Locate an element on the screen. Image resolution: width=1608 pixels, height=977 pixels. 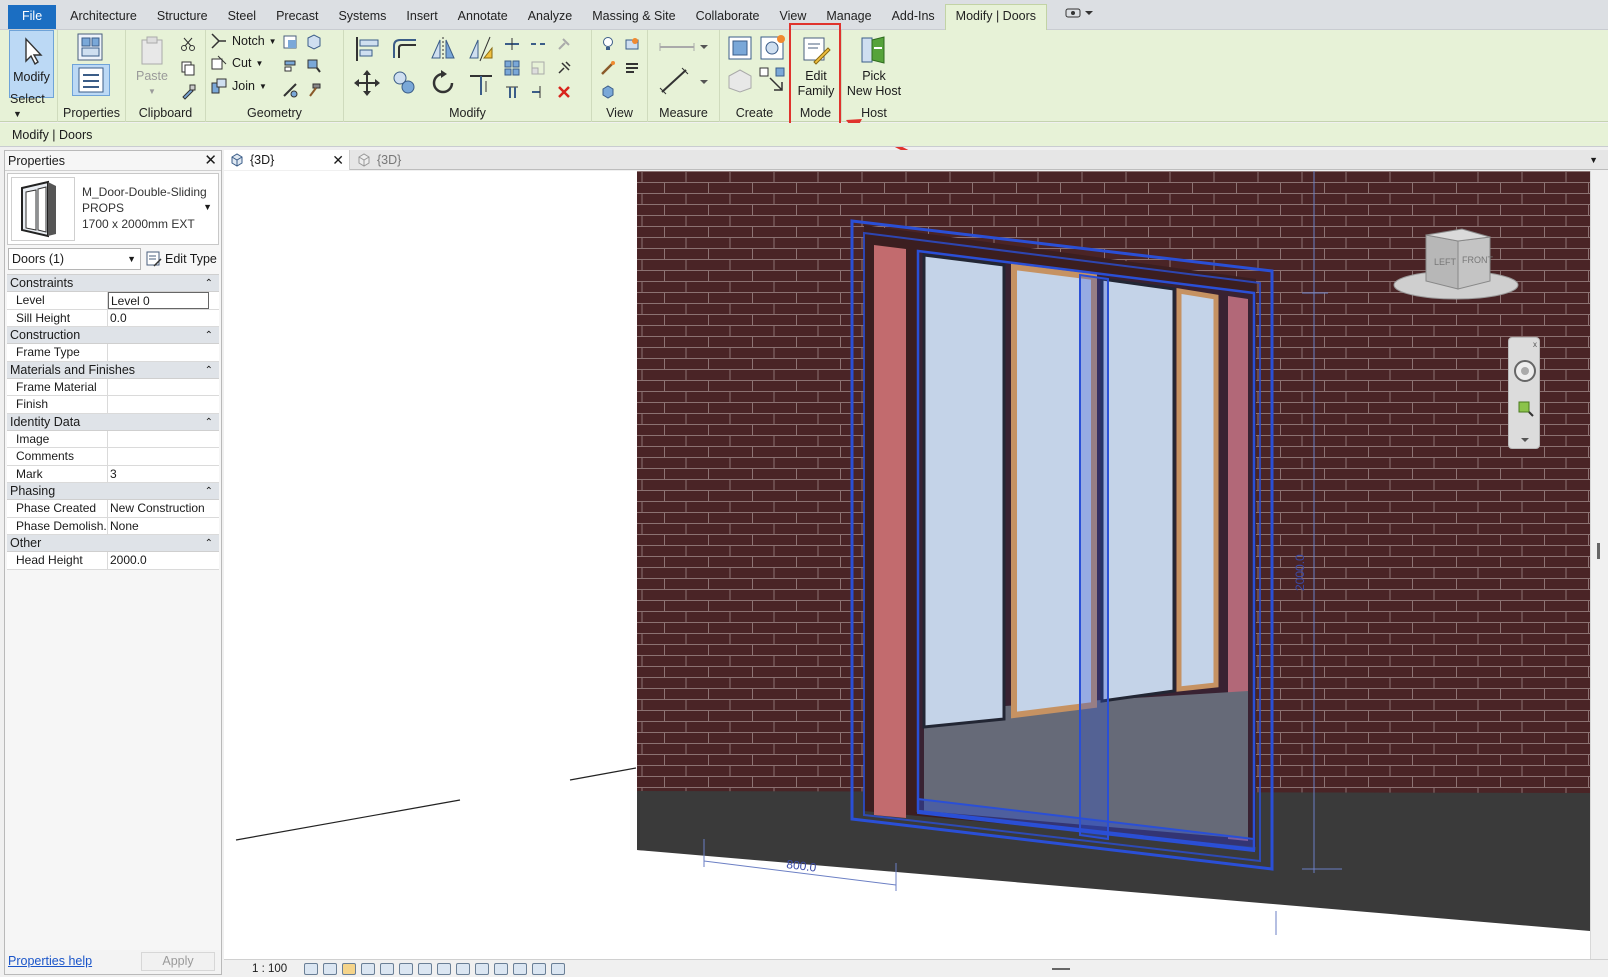
tab-analyze: Analyze is located at coordinates (550, 17).